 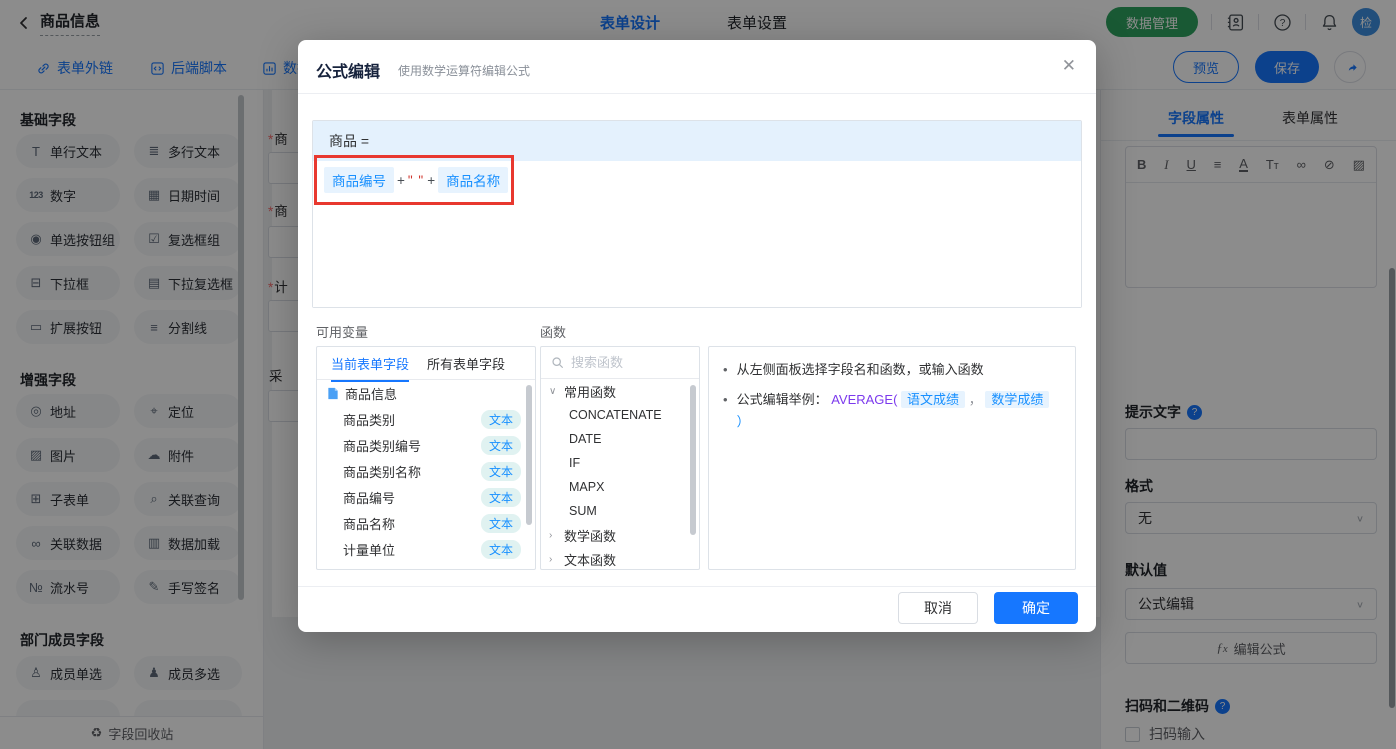 What do you see at coordinates (370, 368) in the screenshot?
I see `tab-current-form-fields: 当前表单字段` at bounding box center [370, 368].